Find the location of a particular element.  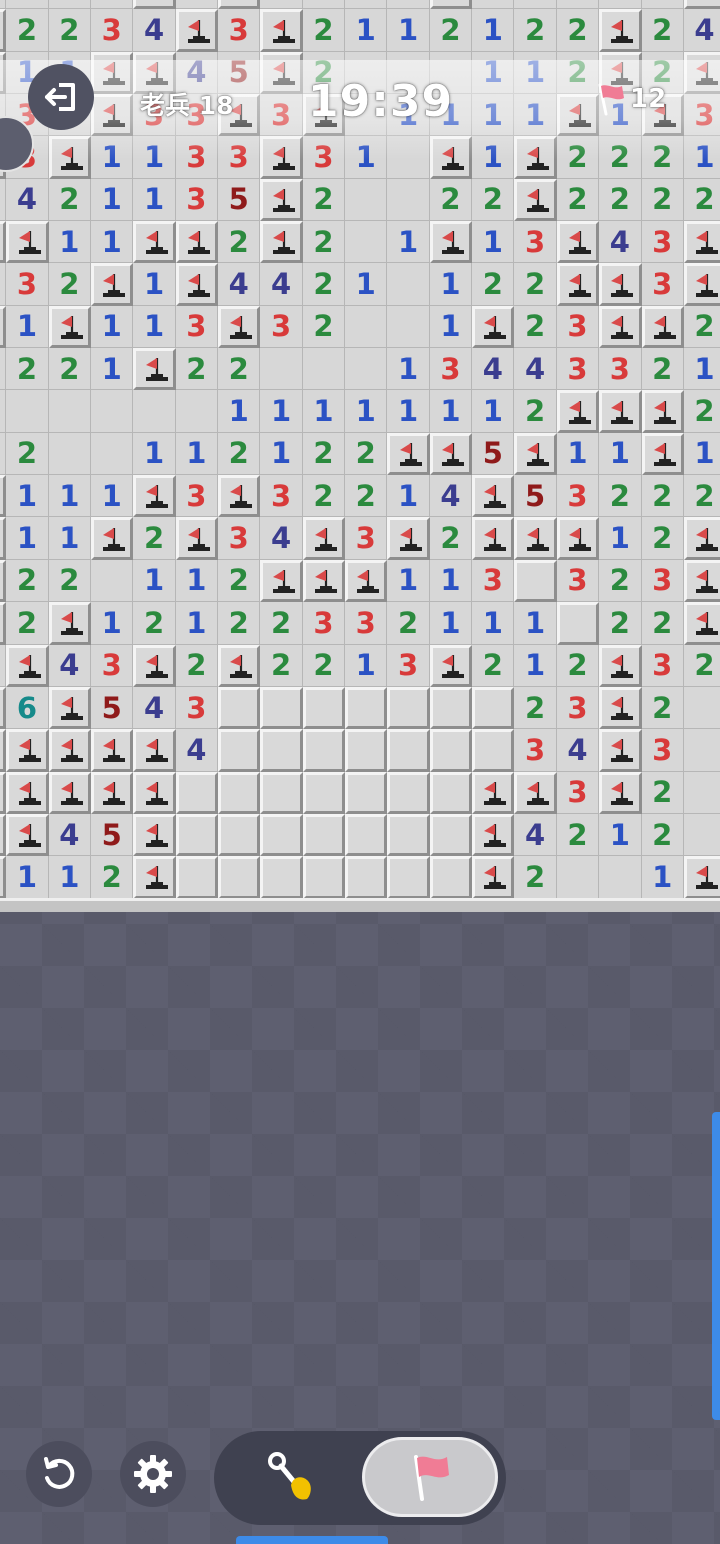

number-cell: 5 is located at coordinates (112, 835).